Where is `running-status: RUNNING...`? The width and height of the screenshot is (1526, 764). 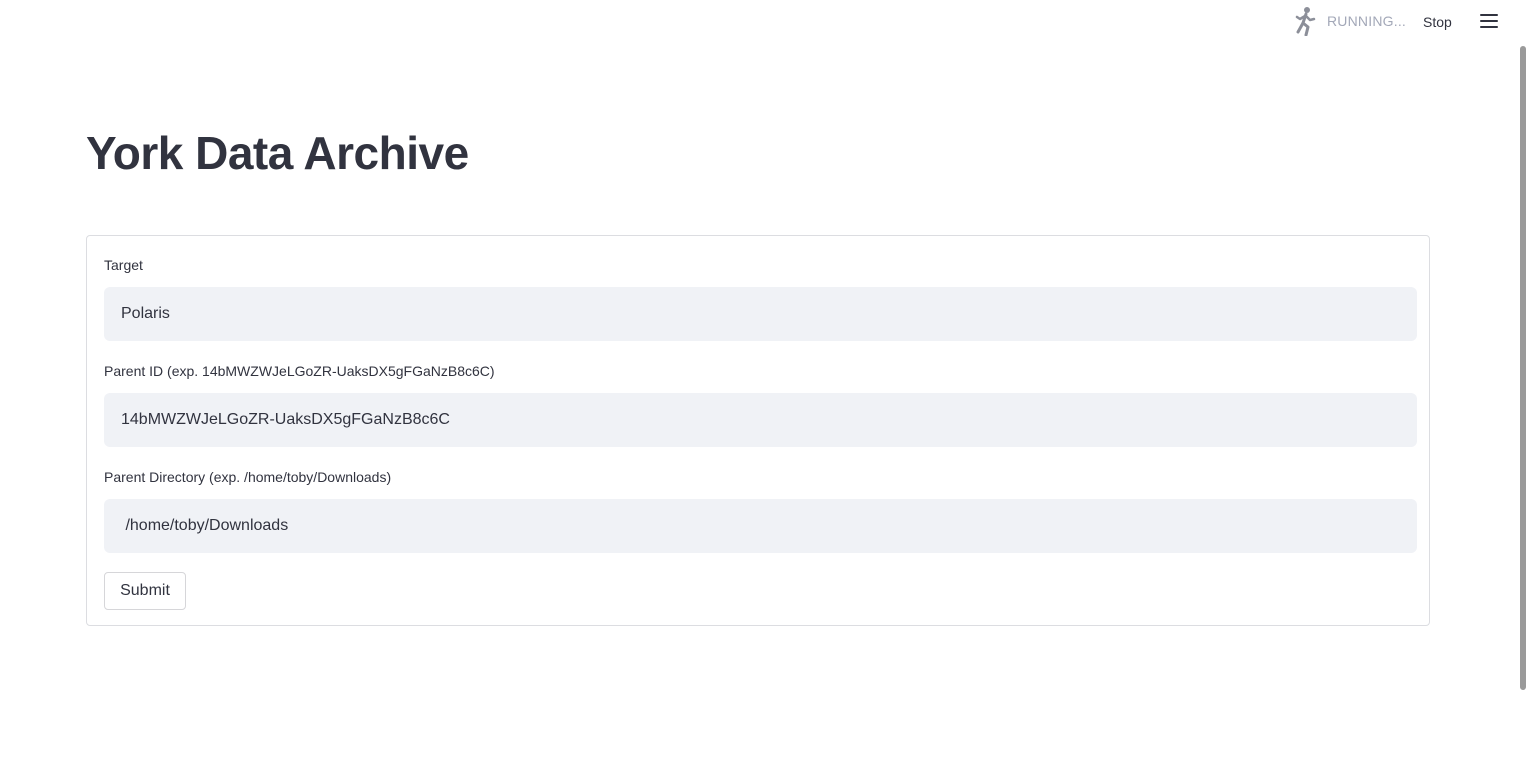 running-status: RUNNING... is located at coordinates (1349, 21).